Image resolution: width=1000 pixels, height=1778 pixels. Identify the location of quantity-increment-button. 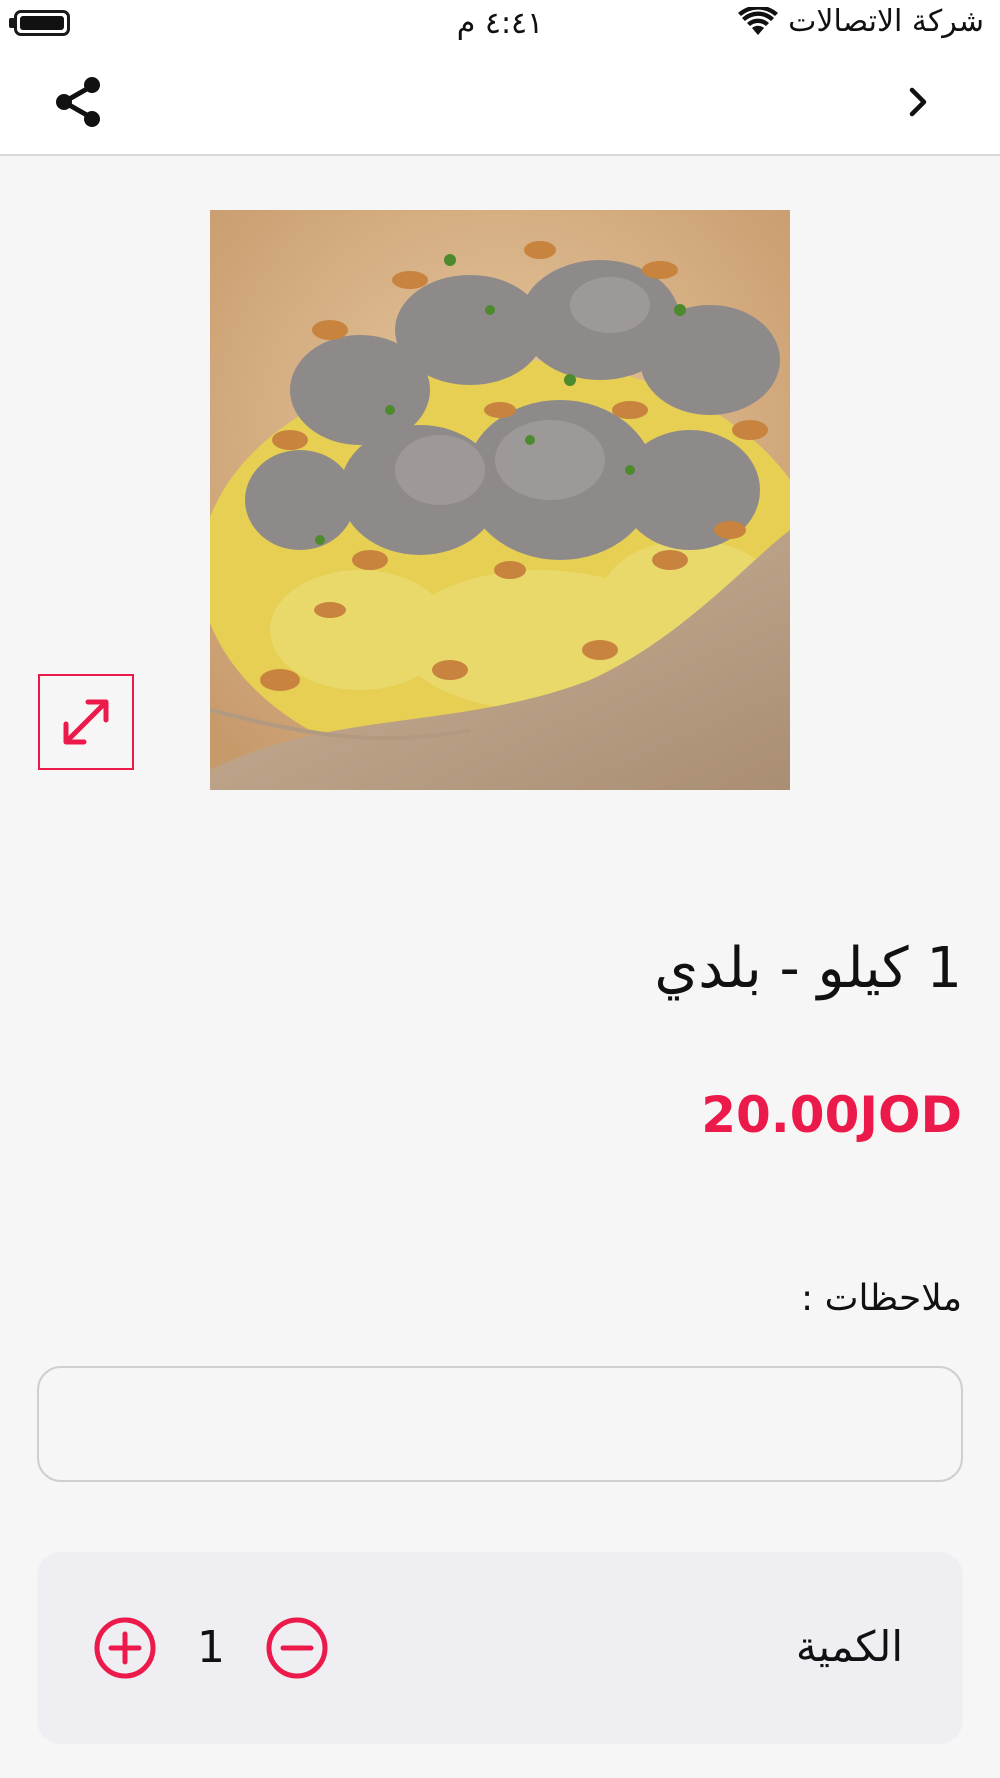
(125, 1648).